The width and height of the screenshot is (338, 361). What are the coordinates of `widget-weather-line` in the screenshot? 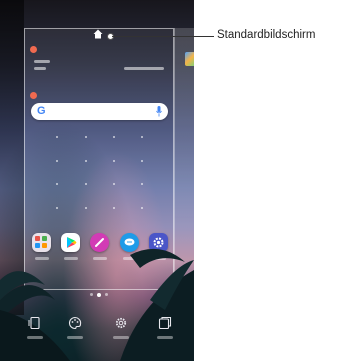 It's located at (144, 68).